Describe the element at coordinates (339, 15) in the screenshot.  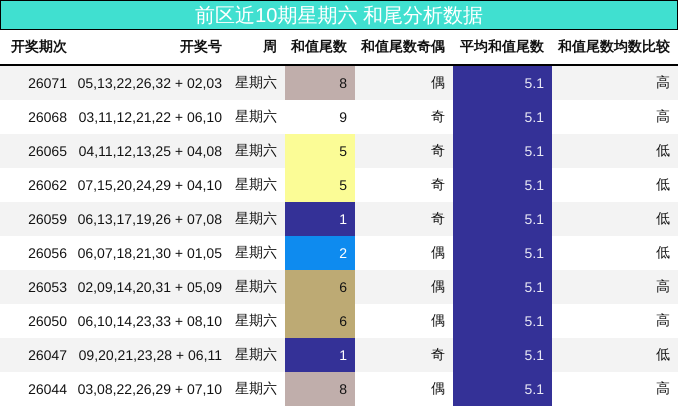
I see `table-title: 前区近10期星期六 和尾分析数据` at that location.